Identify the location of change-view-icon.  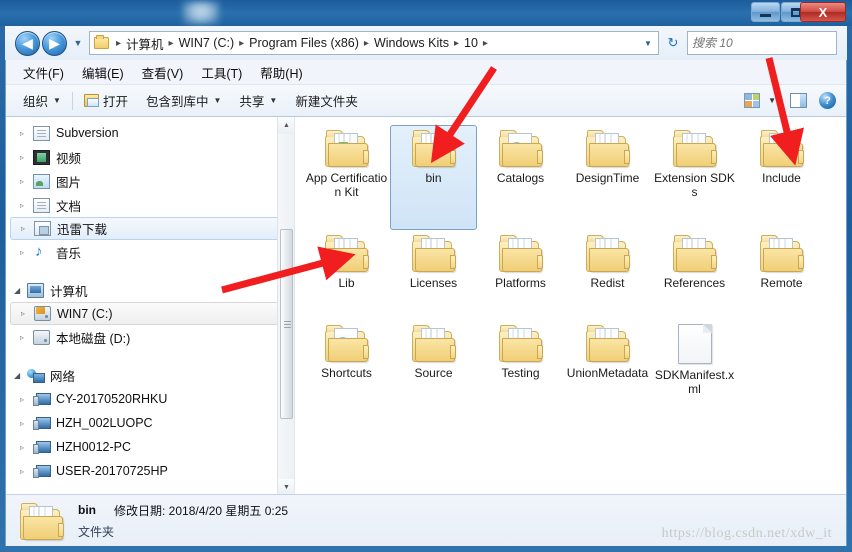
(752, 100).